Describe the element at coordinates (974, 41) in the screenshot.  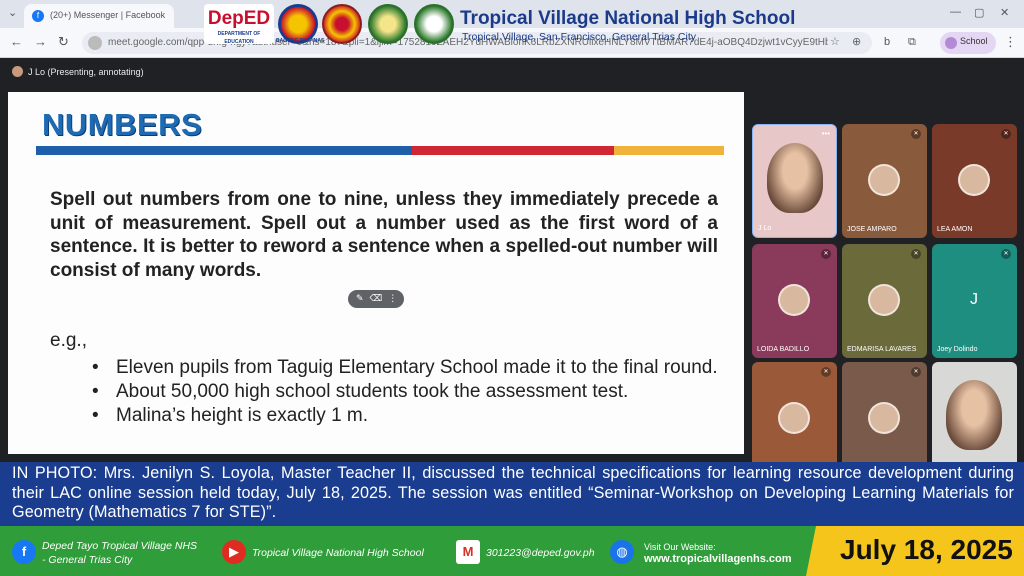
I see `profile-label: School` at that location.